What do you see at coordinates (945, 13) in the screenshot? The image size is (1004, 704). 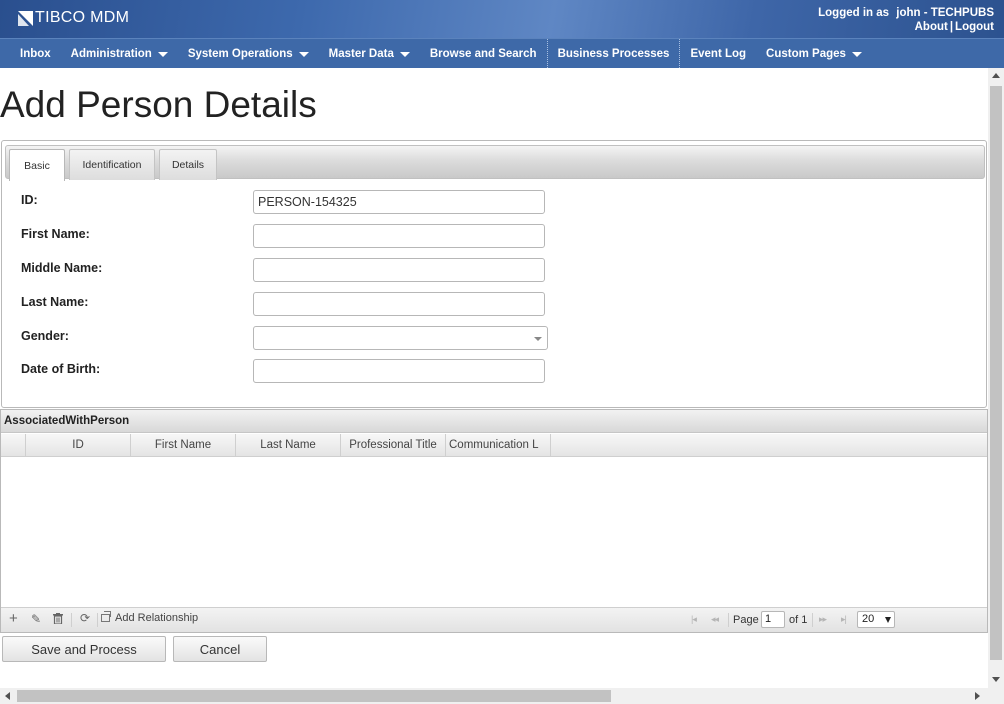 I see `username: john - TECHPUBS` at bounding box center [945, 13].